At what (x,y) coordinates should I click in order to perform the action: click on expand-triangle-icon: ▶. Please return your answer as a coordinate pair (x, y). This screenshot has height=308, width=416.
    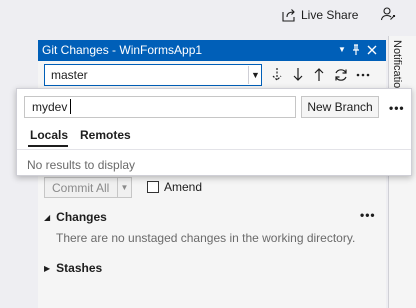
    Looking at the image, I should click on (47, 268).